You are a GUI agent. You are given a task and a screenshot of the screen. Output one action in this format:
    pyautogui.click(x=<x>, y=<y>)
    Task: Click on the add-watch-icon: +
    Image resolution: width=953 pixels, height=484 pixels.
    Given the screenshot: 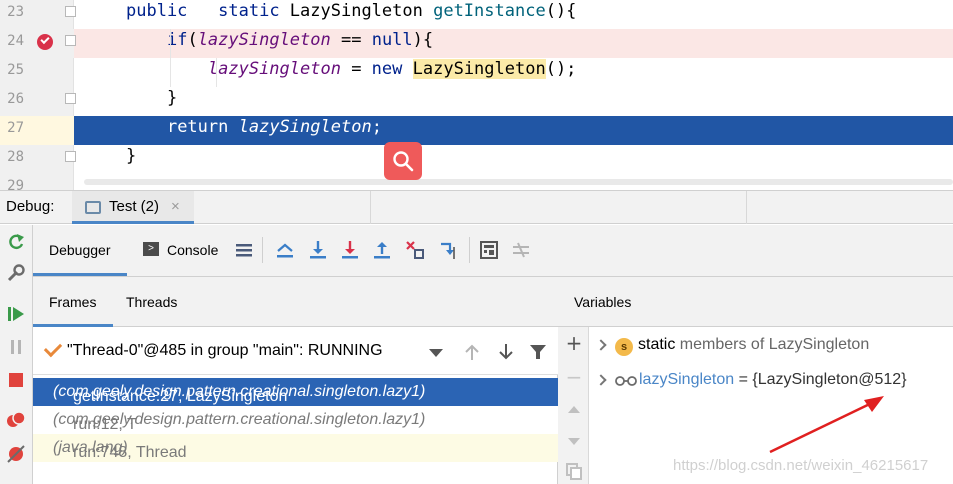 What is the action you would take?
    pyautogui.click(x=574, y=343)
    